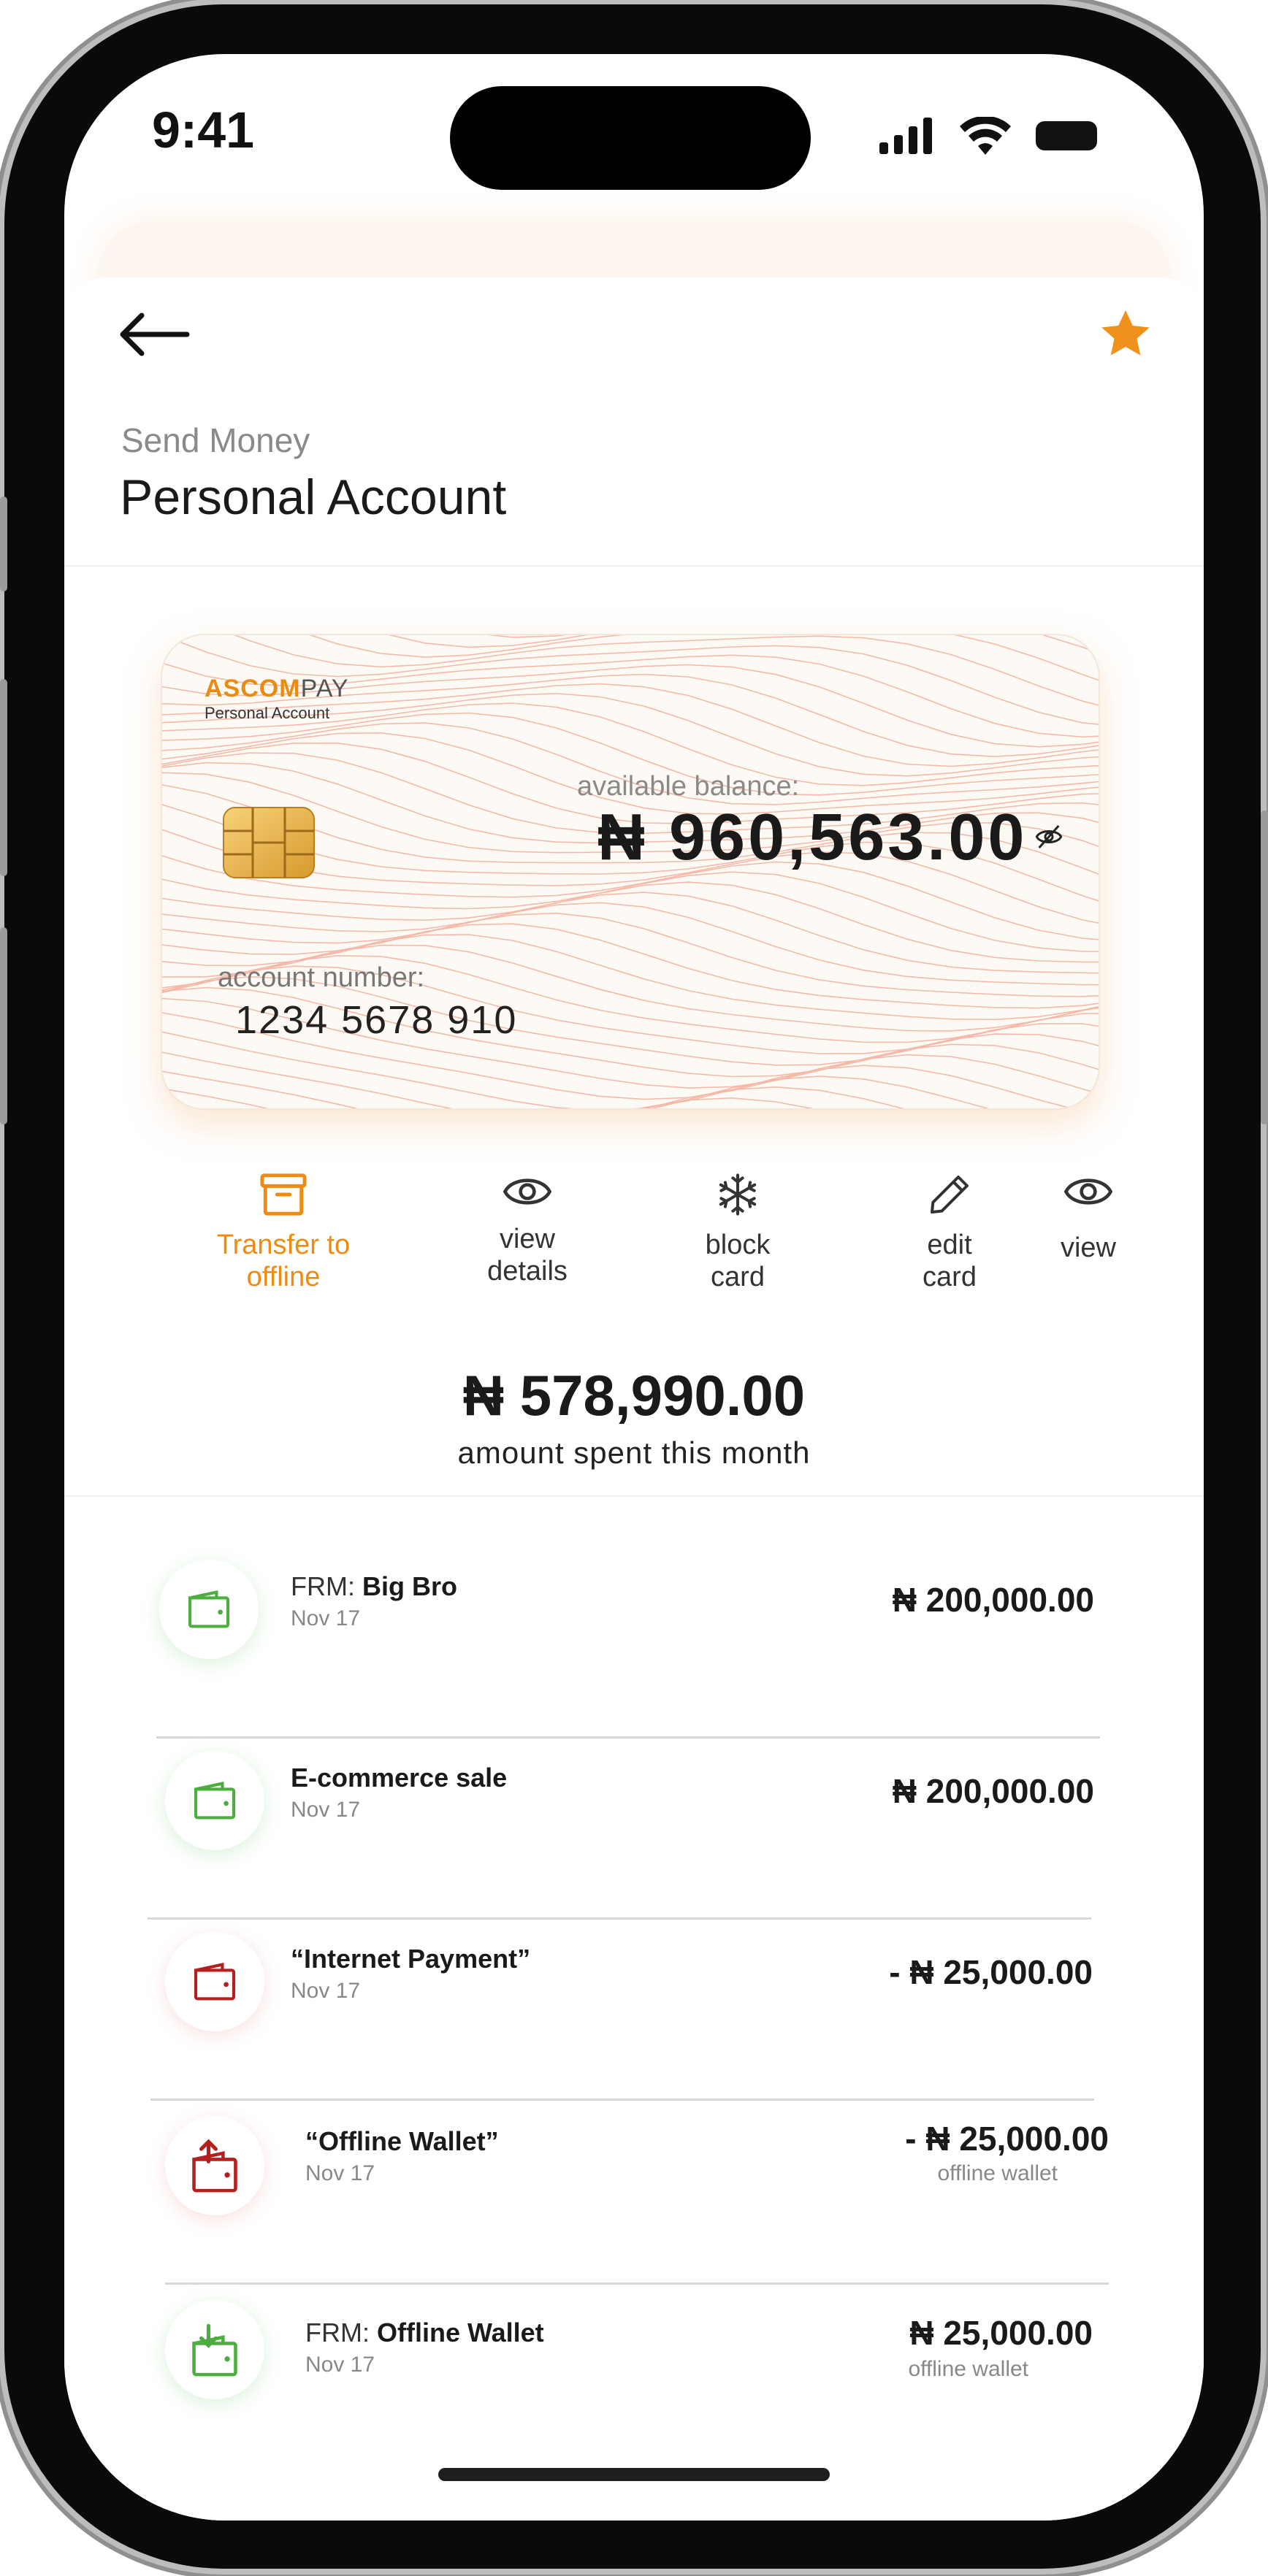 This screenshot has height=2576, width=1268. What do you see at coordinates (738, 1194) in the screenshot?
I see `snowflake-icon` at bounding box center [738, 1194].